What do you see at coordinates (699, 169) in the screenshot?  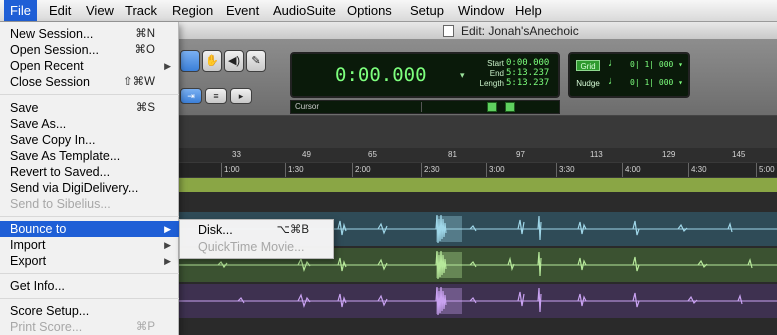 I see `time-tick: 4:30` at bounding box center [699, 169].